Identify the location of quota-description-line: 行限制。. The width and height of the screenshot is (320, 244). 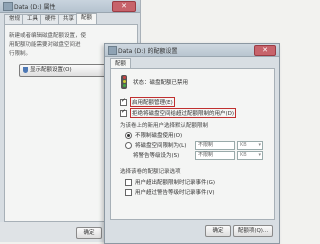
(20, 54).